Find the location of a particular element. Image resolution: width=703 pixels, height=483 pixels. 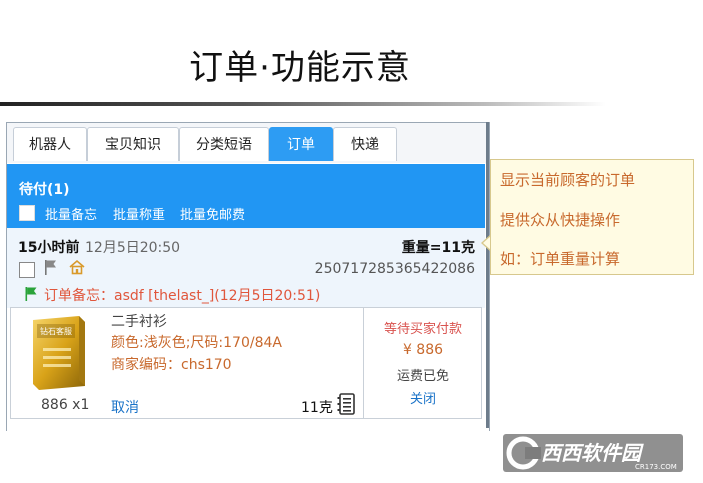

panel-edge is located at coordinates (487, 275).